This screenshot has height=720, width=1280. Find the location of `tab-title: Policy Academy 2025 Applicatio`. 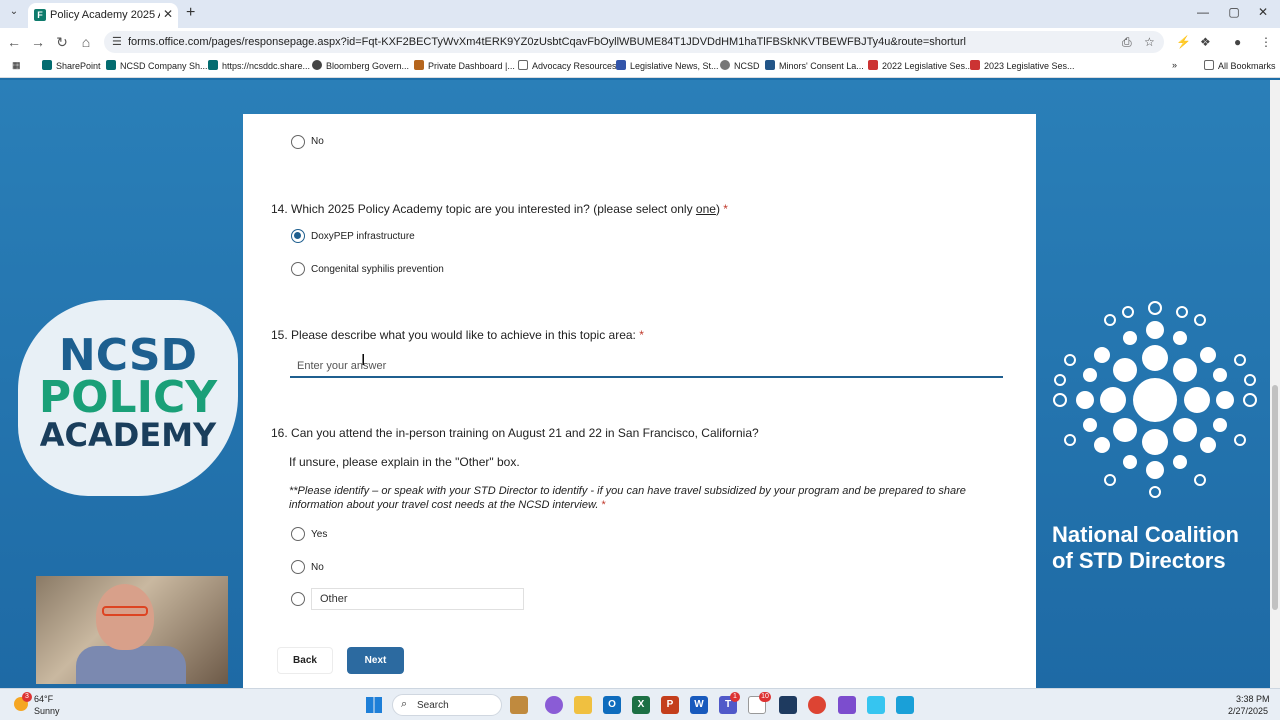

tab-title: Policy Academy 2025 Applicatio is located at coordinates (105, 15).